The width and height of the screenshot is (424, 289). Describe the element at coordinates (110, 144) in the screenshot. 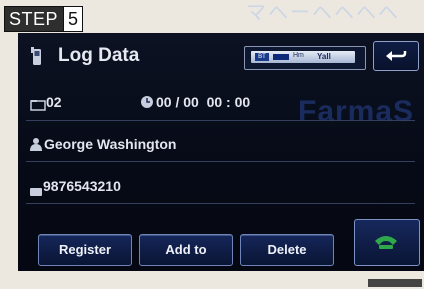

I see `contact-name: George Washington` at that location.